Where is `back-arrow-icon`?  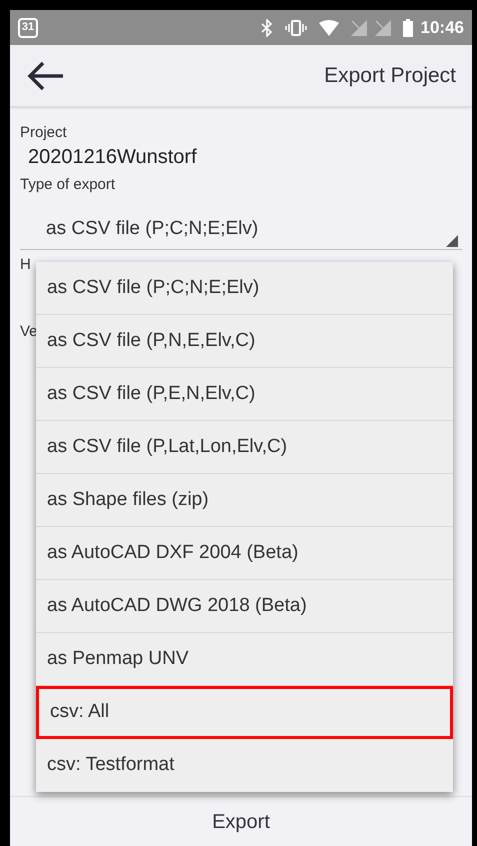 back-arrow-icon is located at coordinates (46, 76).